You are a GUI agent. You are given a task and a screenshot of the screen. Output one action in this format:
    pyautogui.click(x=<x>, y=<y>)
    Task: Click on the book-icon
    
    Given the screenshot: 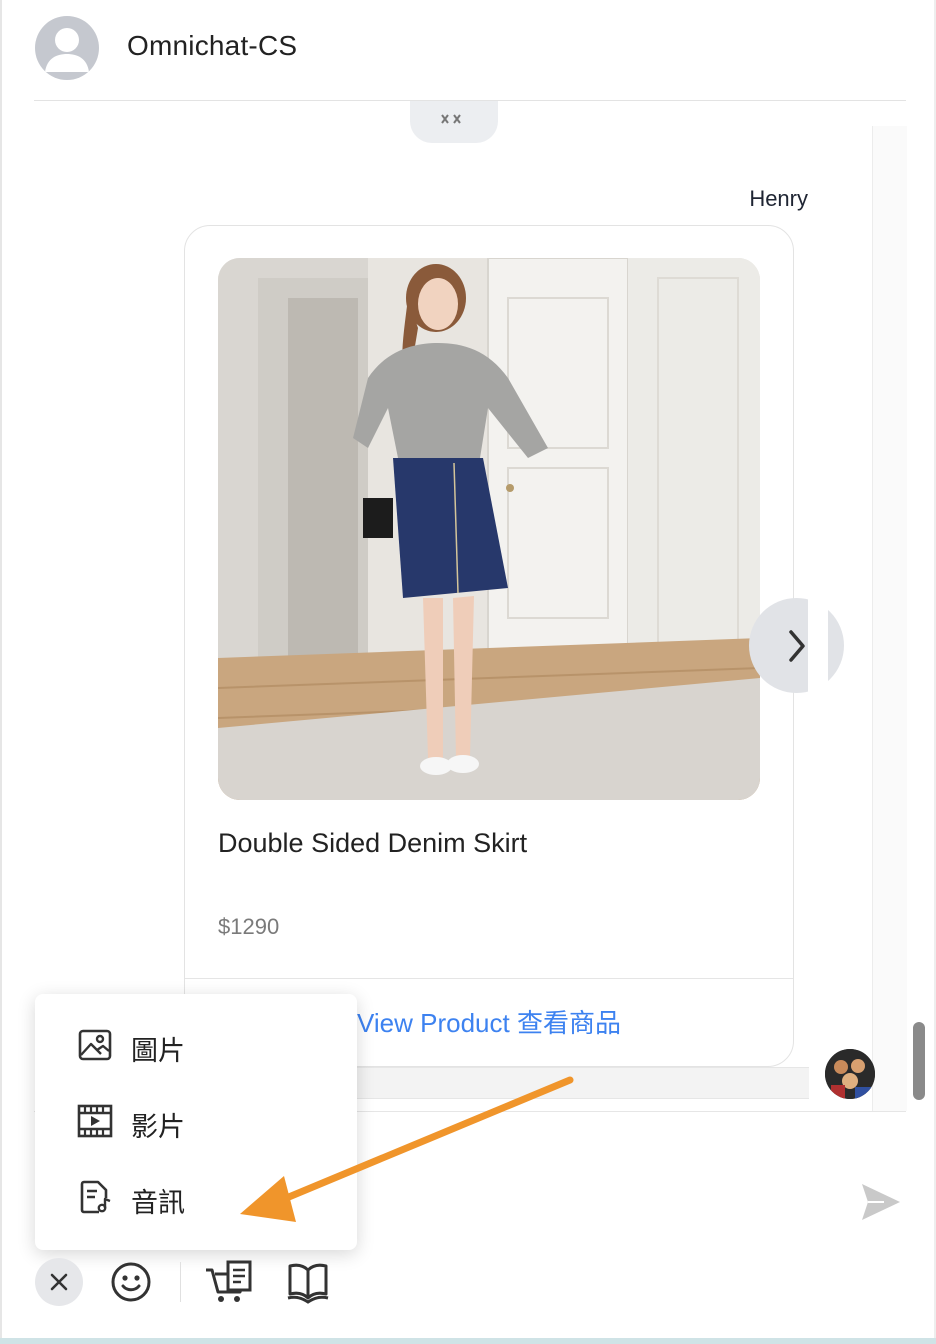 What is the action you would take?
    pyautogui.click(x=308, y=1283)
    